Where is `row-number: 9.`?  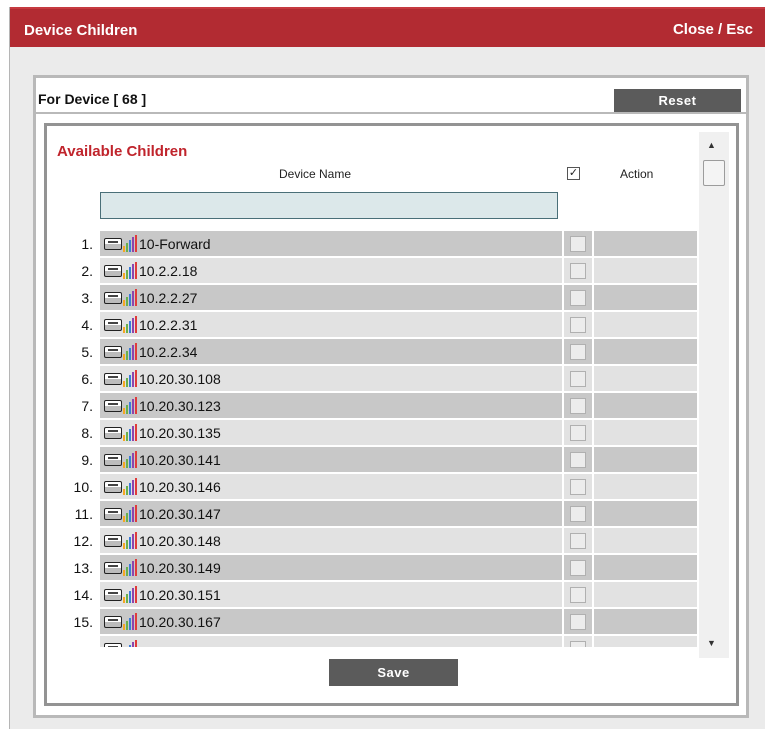 row-number: 9. is located at coordinates (87, 460).